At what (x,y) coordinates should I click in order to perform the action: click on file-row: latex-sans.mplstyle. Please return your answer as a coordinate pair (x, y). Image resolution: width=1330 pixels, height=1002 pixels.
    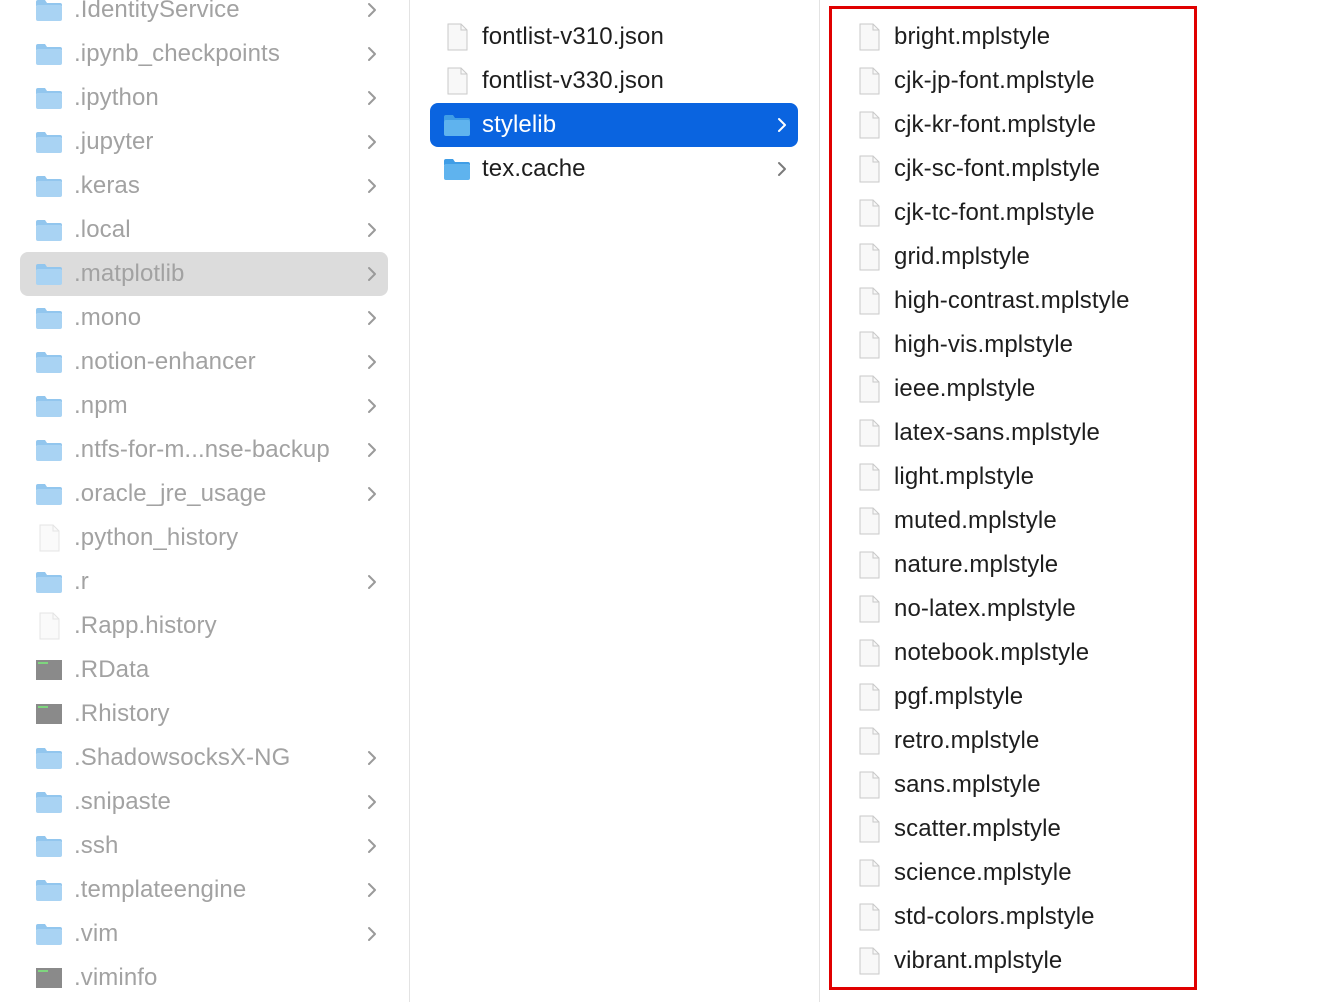
    Looking at the image, I should click on (1075, 433).